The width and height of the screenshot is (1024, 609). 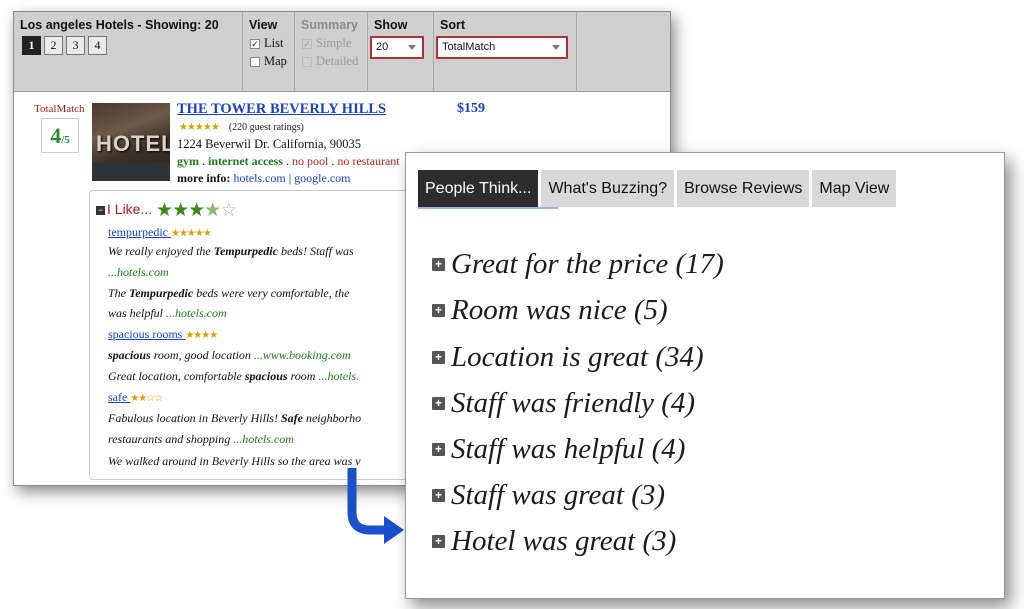 What do you see at coordinates (138, 272) in the screenshot?
I see `review-snippet: ...hotels.com` at bounding box center [138, 272].